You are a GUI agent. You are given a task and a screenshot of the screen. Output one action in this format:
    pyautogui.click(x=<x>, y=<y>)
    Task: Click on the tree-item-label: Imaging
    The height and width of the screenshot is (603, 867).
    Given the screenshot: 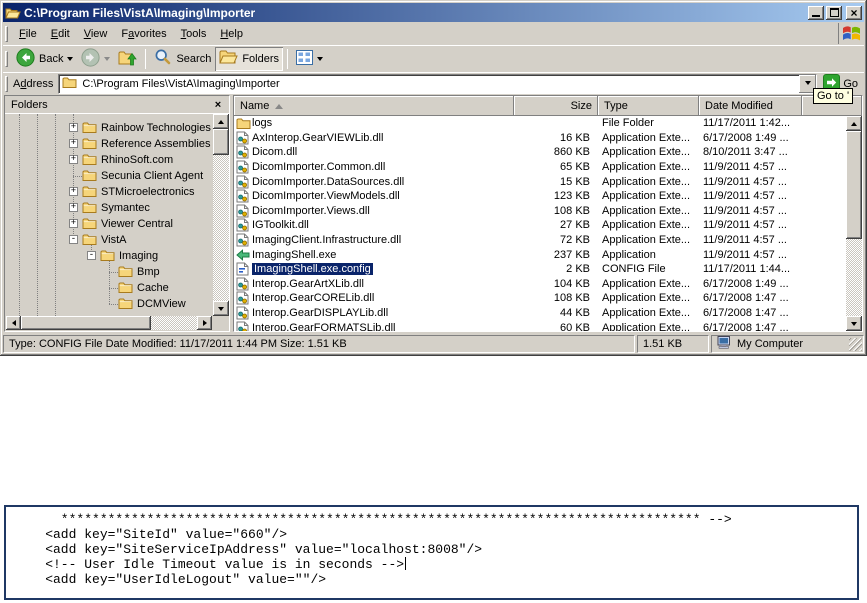 What is the action you would take?
    pyautogui.click(x=138, y=256)
    